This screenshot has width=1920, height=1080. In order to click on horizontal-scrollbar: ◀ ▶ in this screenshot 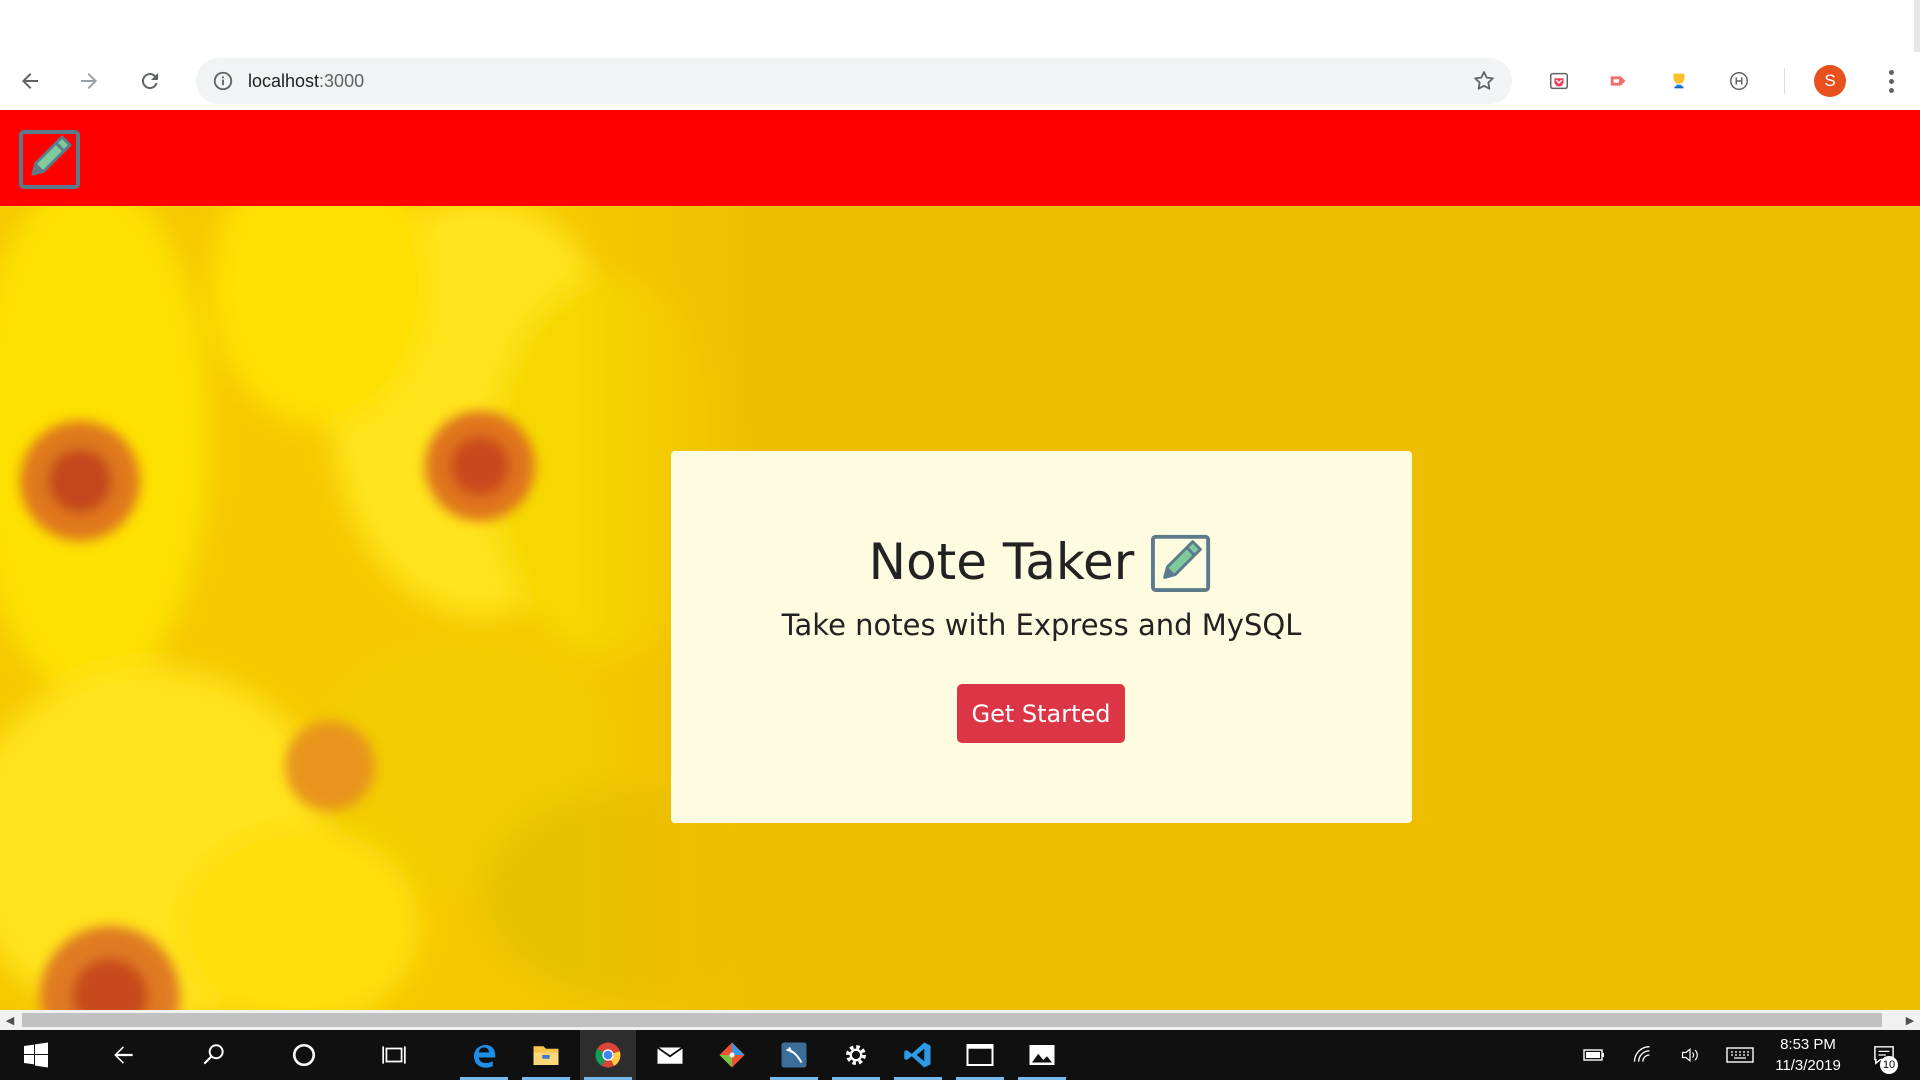, I will do `click(960, 1020)`.